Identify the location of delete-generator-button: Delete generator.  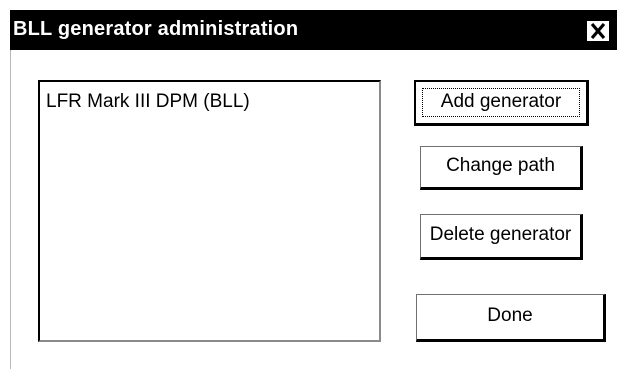
(501, 237).